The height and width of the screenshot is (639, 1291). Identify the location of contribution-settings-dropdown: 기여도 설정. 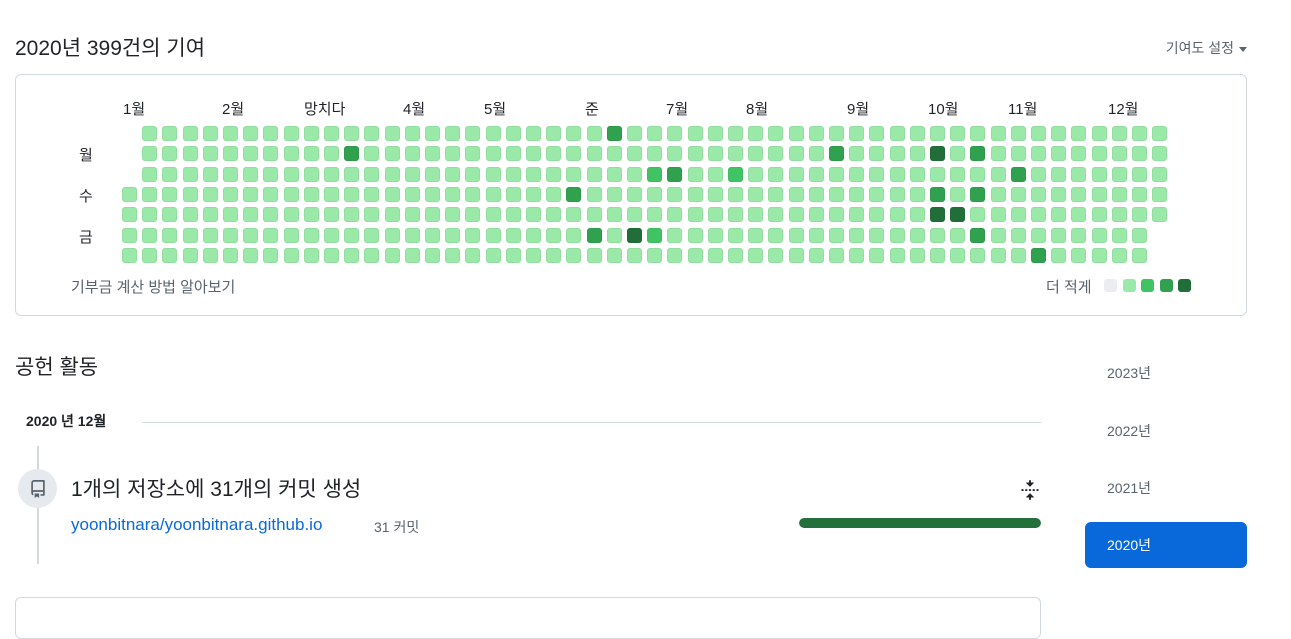
(1206, 48).